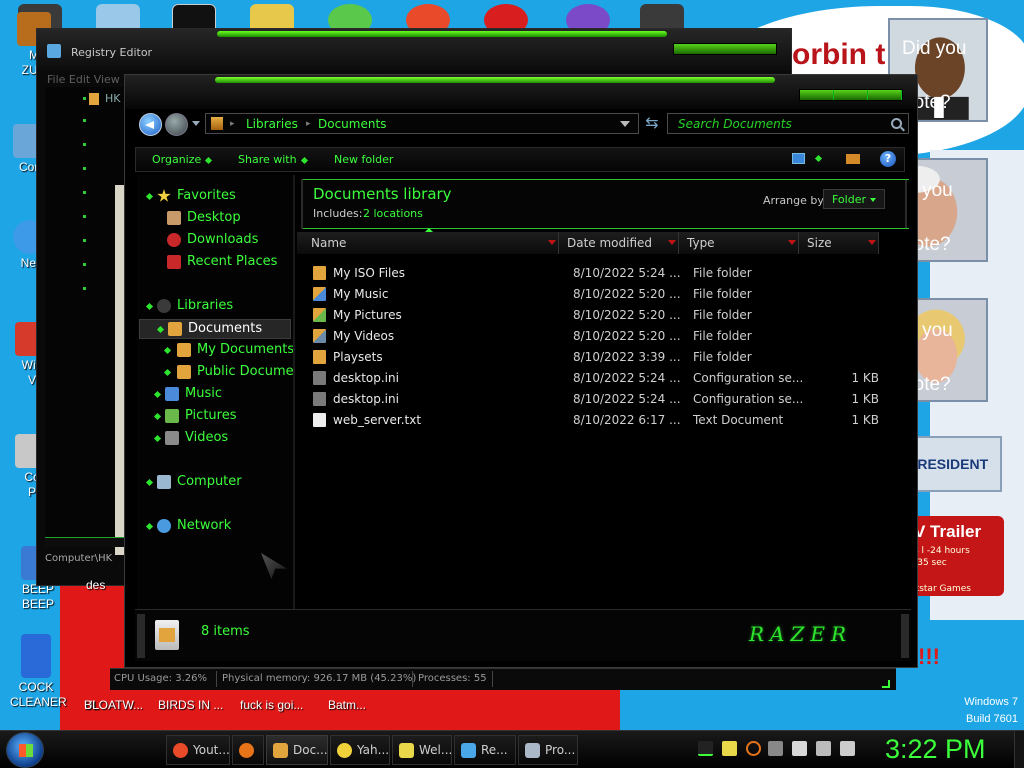 The image size is (1024, 768). What do you see at coordinates (798, 158) in the screenshot?
I see `change-view-icon` at bounding box center [798, 158].